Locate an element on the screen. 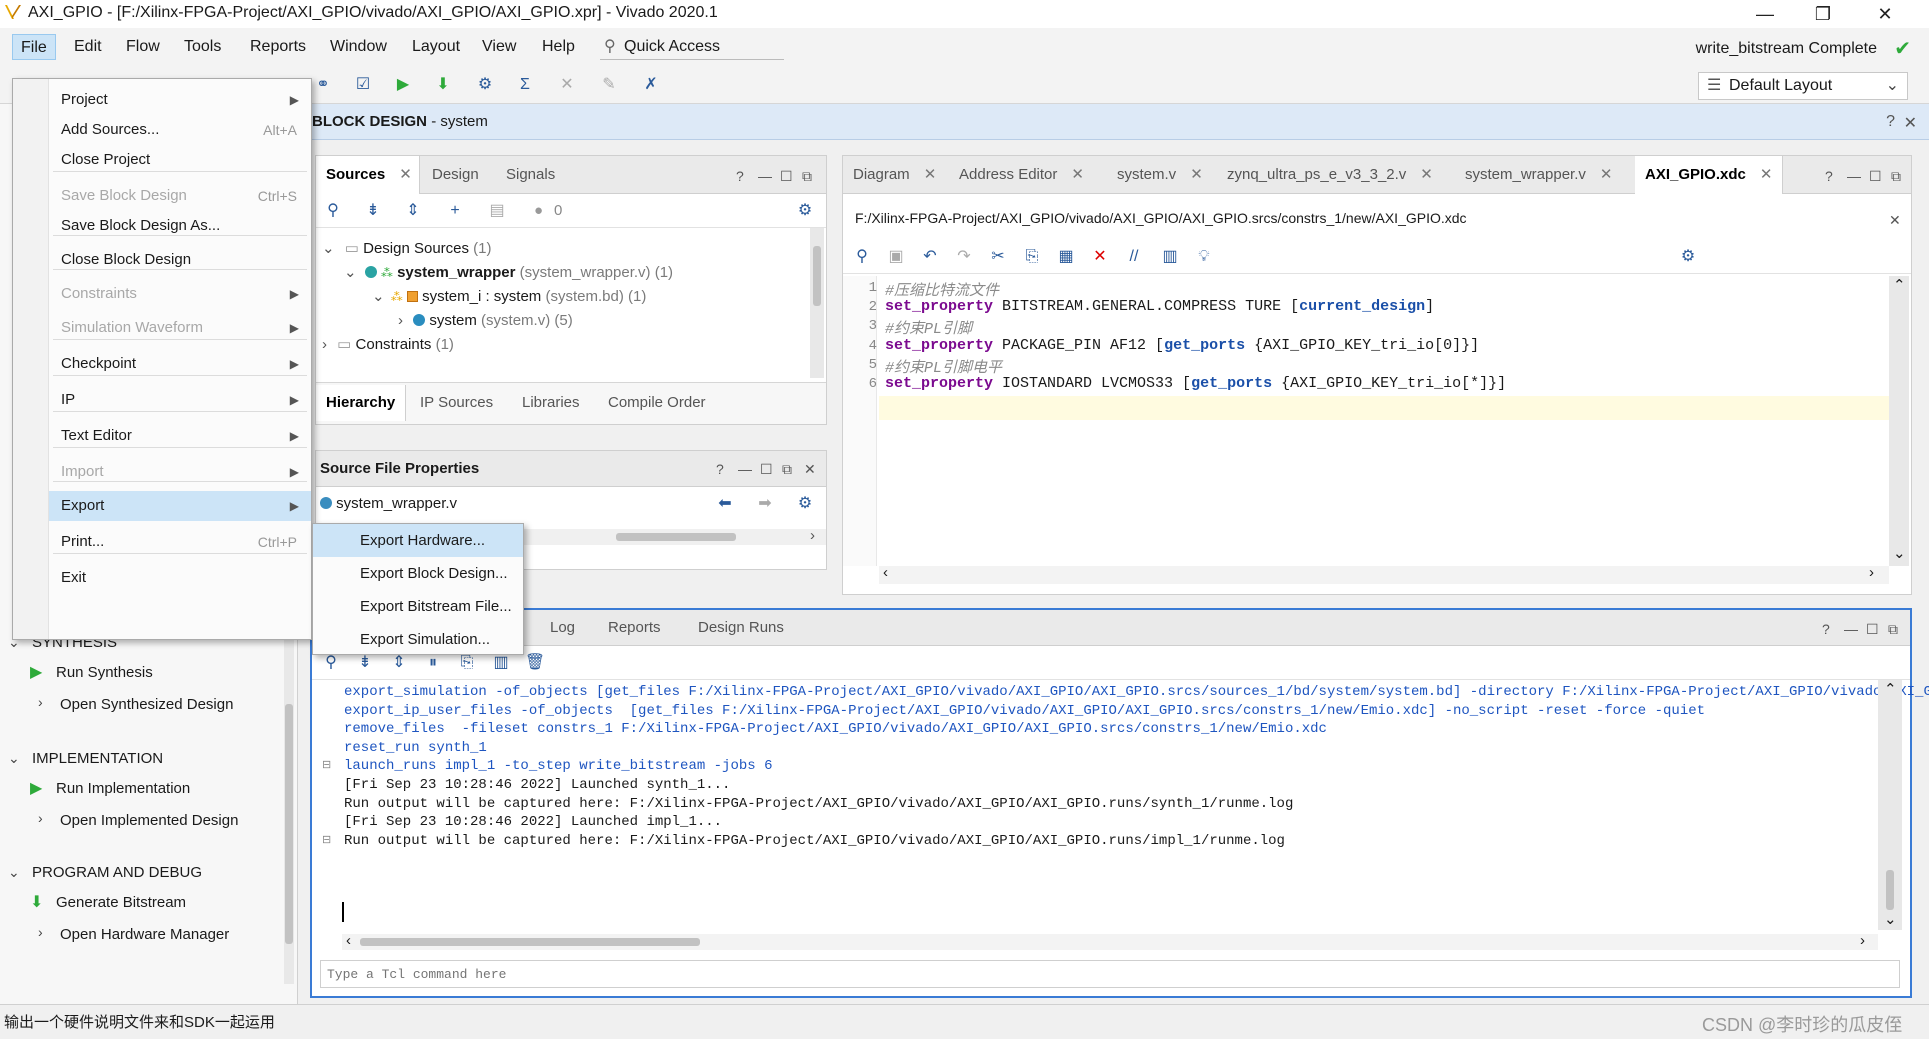 This screenshot has width=1929, height=1039. wand-disabled-icon: ✕ is located at coordinates (567, 85).